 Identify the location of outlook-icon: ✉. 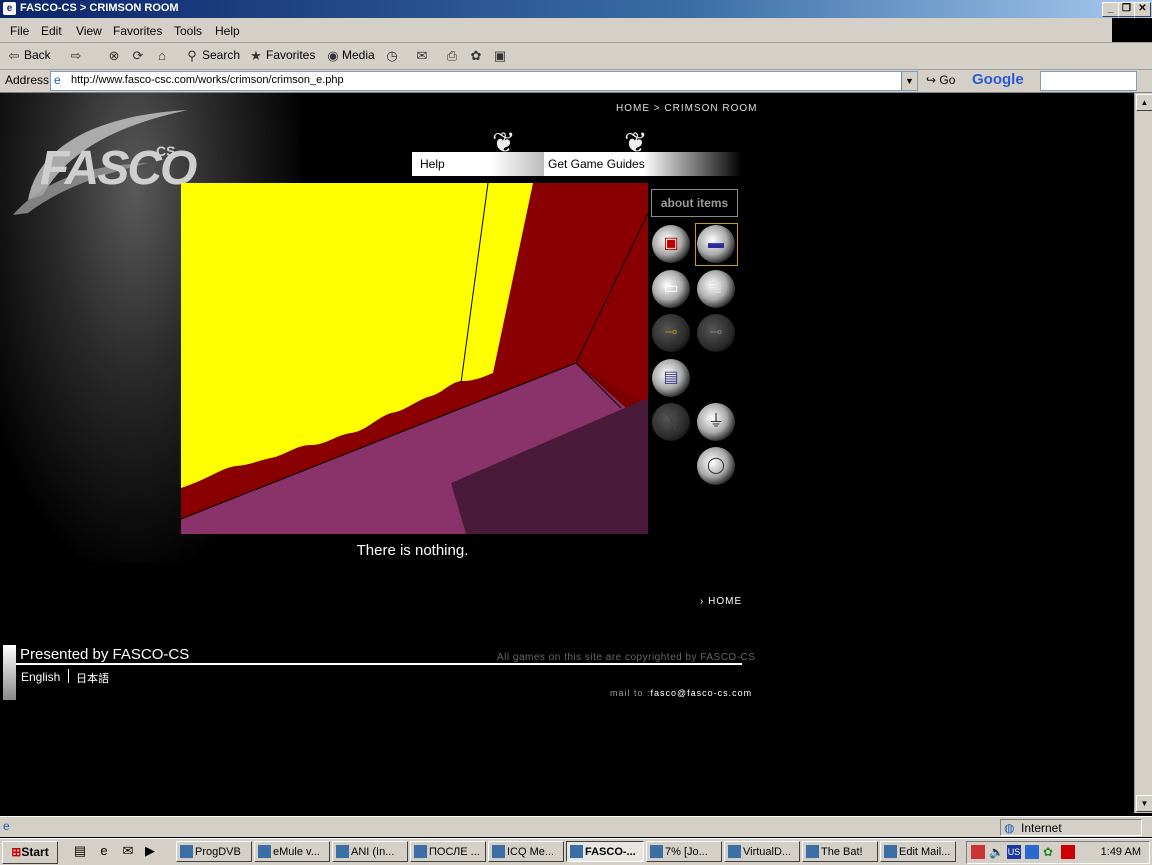
(128, 851).